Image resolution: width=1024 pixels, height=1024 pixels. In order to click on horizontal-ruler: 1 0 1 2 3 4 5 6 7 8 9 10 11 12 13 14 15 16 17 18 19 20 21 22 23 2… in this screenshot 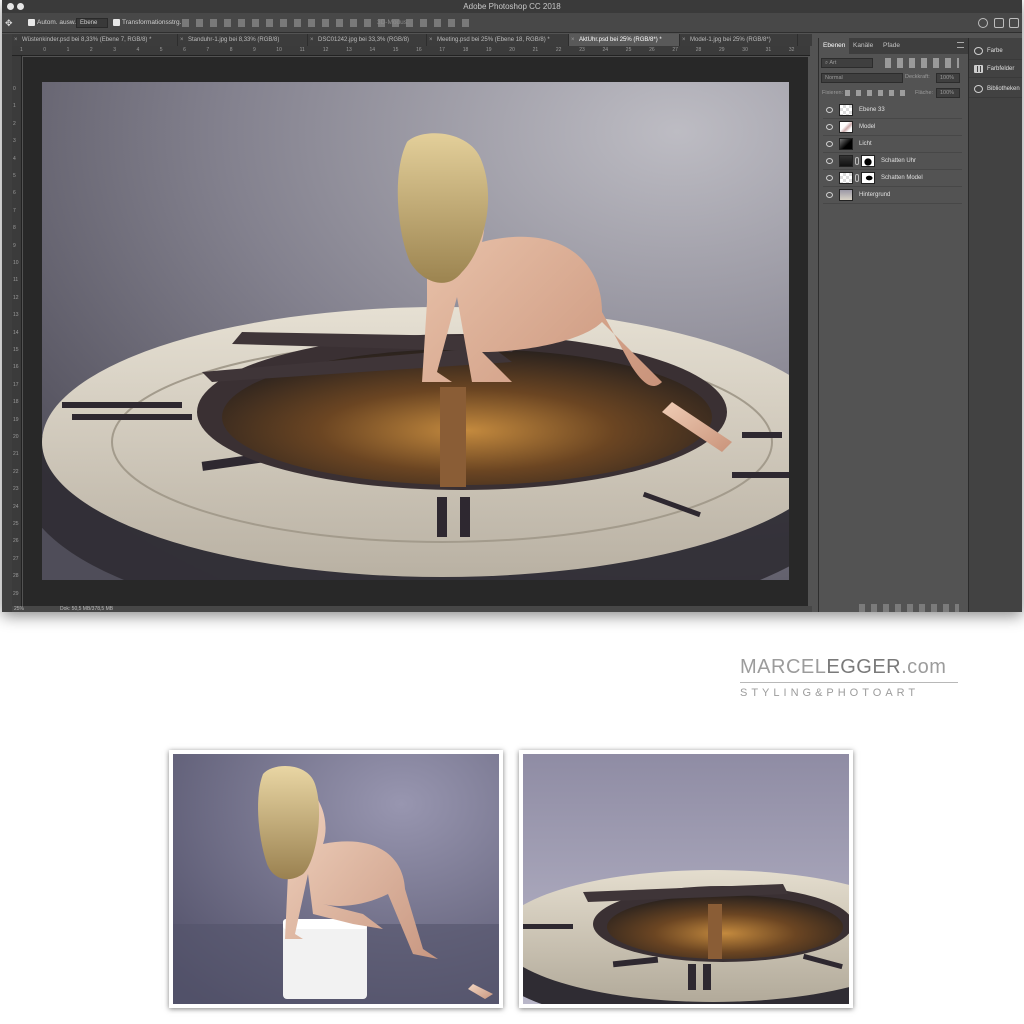, I will do `click(411, 51)`.